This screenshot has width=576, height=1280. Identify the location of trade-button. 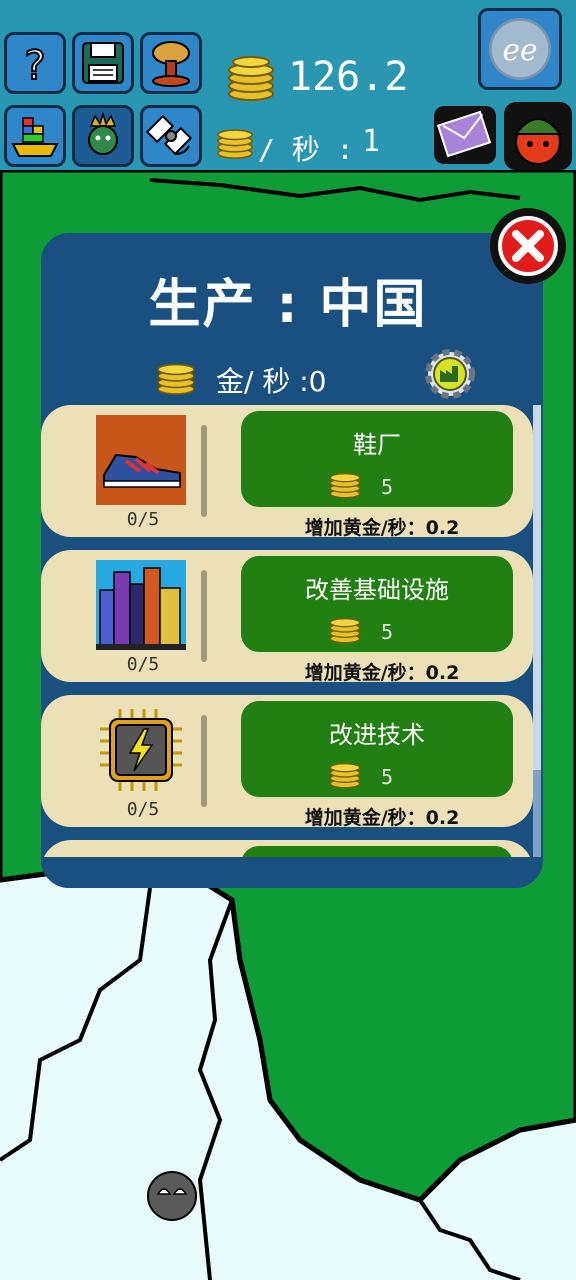
(35, 136).